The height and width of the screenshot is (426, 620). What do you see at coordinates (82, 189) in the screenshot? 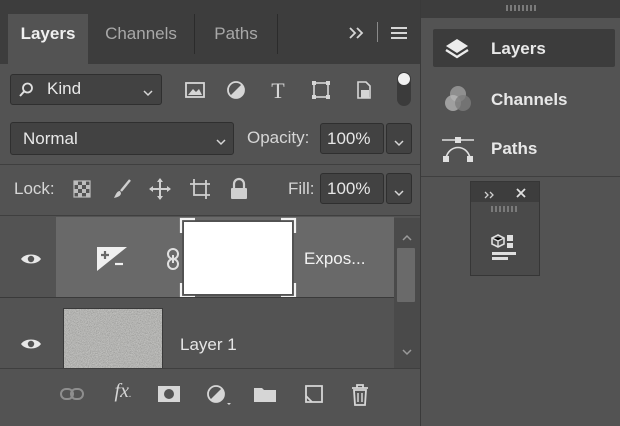
I see `lock-transparent-pixels-icon` at bounding box center [82, 189].